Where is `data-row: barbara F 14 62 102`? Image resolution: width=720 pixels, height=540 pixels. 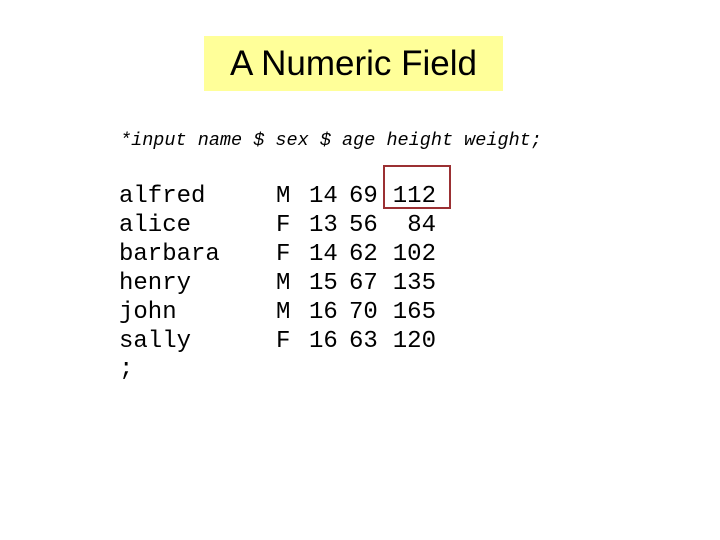 data-row: barbara F 14 62 102 is located at coordinates (277, 254).